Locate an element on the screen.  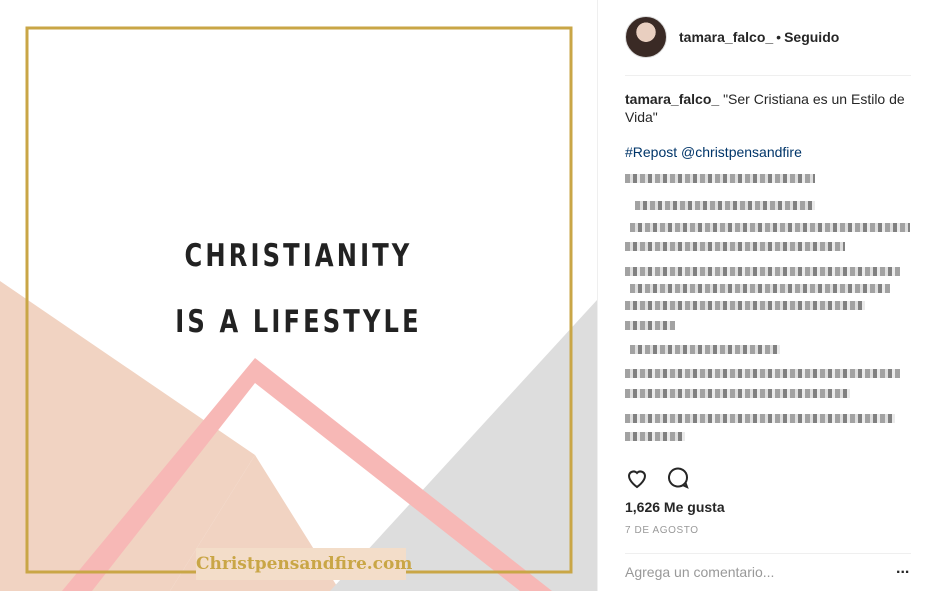
comment-icon is located at coordinates (678, 478).